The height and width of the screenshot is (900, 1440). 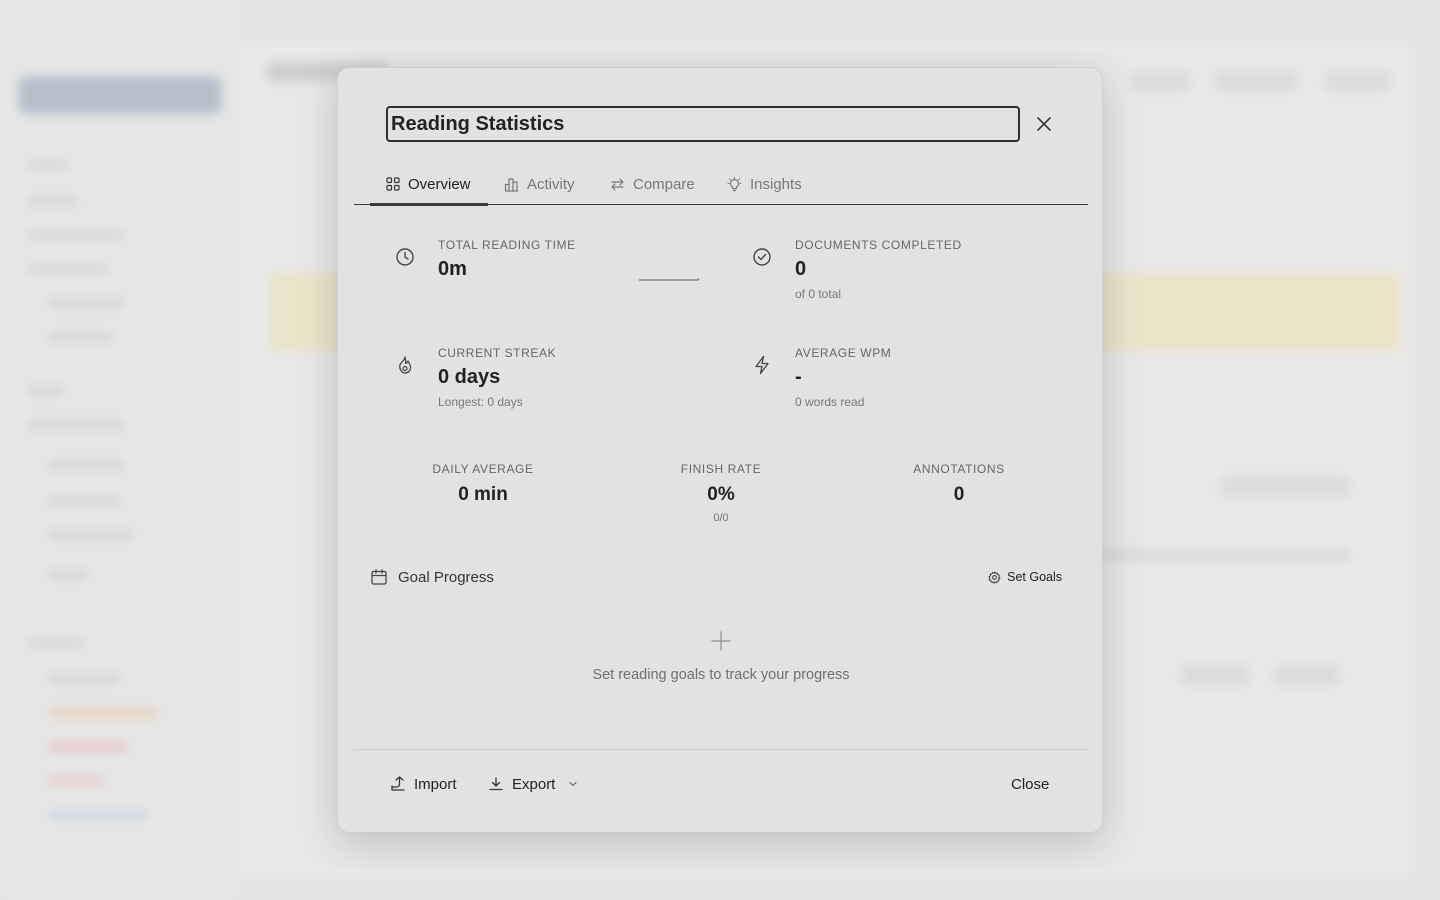 I want to click on export-dropdown-button: Export, so click(x=533, y=784).